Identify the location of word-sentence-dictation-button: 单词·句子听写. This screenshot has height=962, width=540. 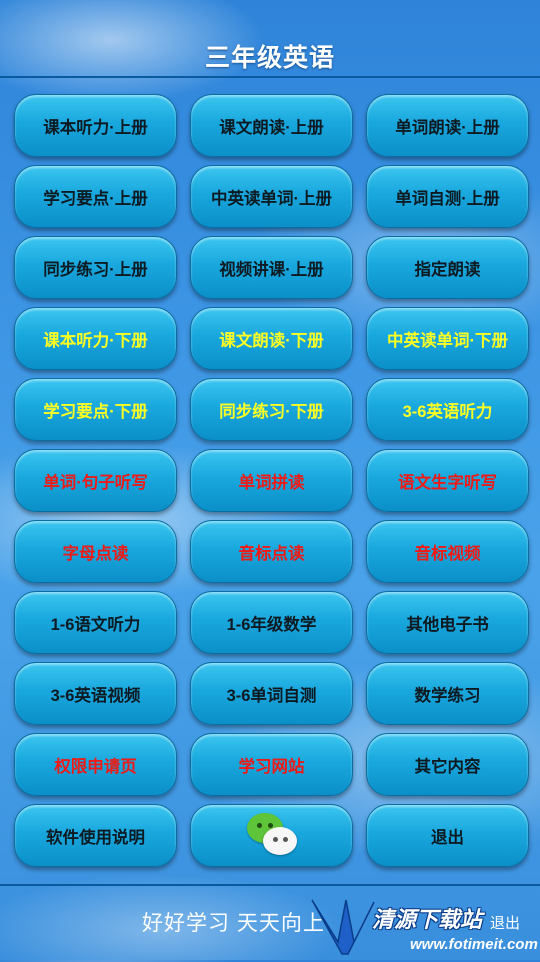
(95, 480).